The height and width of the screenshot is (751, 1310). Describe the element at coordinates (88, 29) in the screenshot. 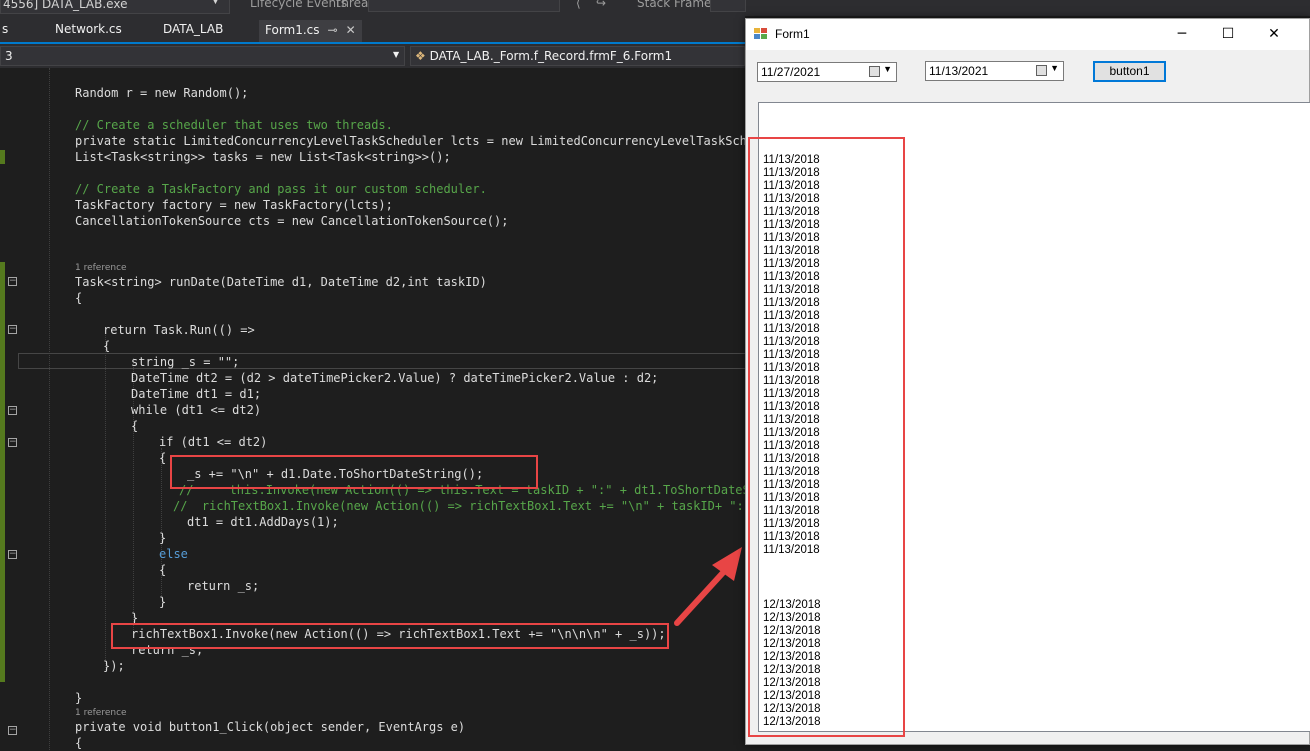

I see `tab-network-cs: Network.cs` at that location.